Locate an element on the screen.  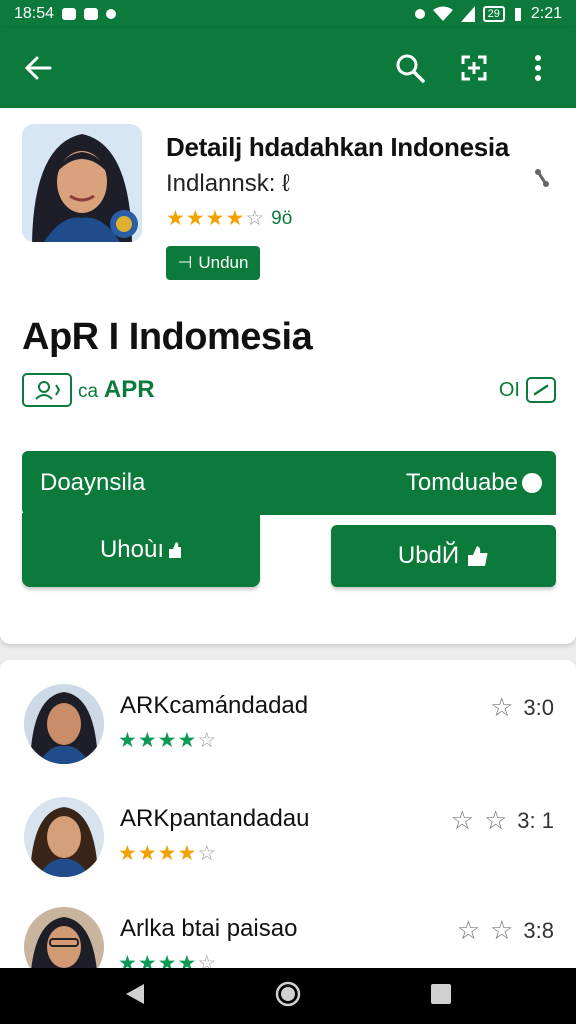
charging-icon is located at coordinates (517, 14).